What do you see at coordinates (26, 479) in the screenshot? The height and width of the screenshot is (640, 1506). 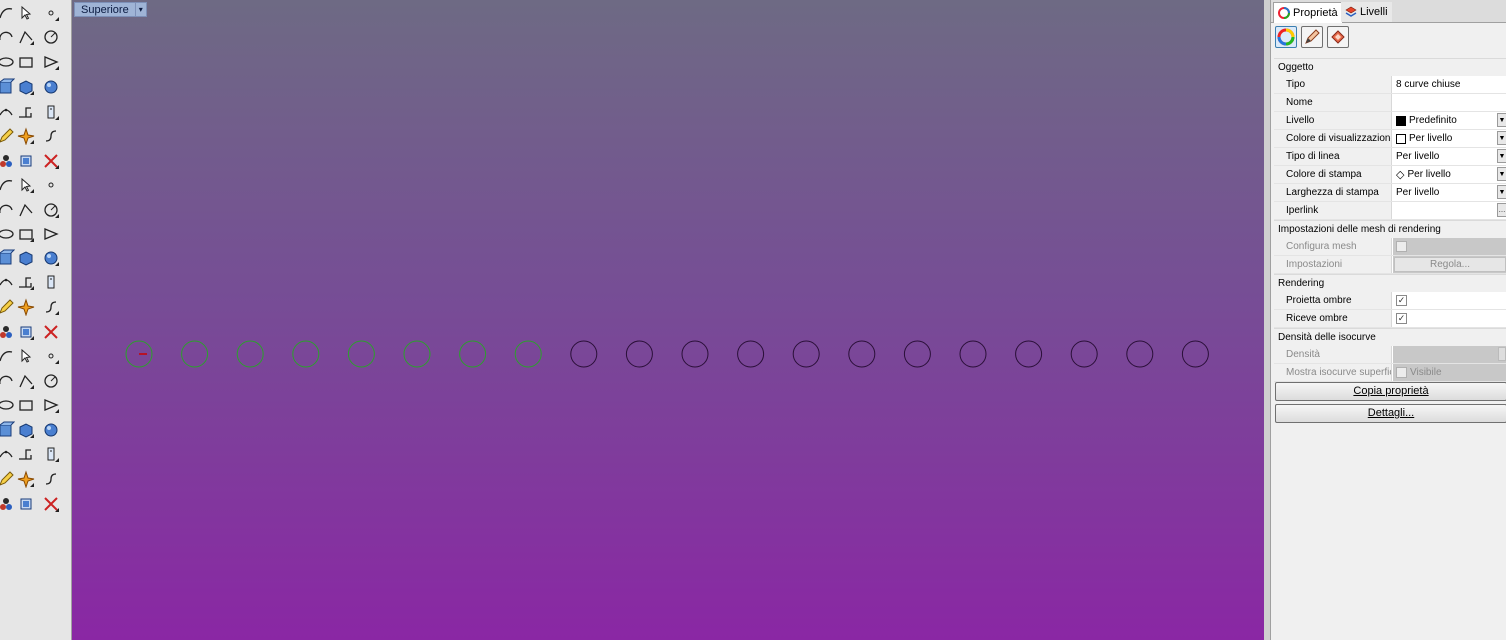 I see `cube-render-icon` at bounding box center [26, 479].